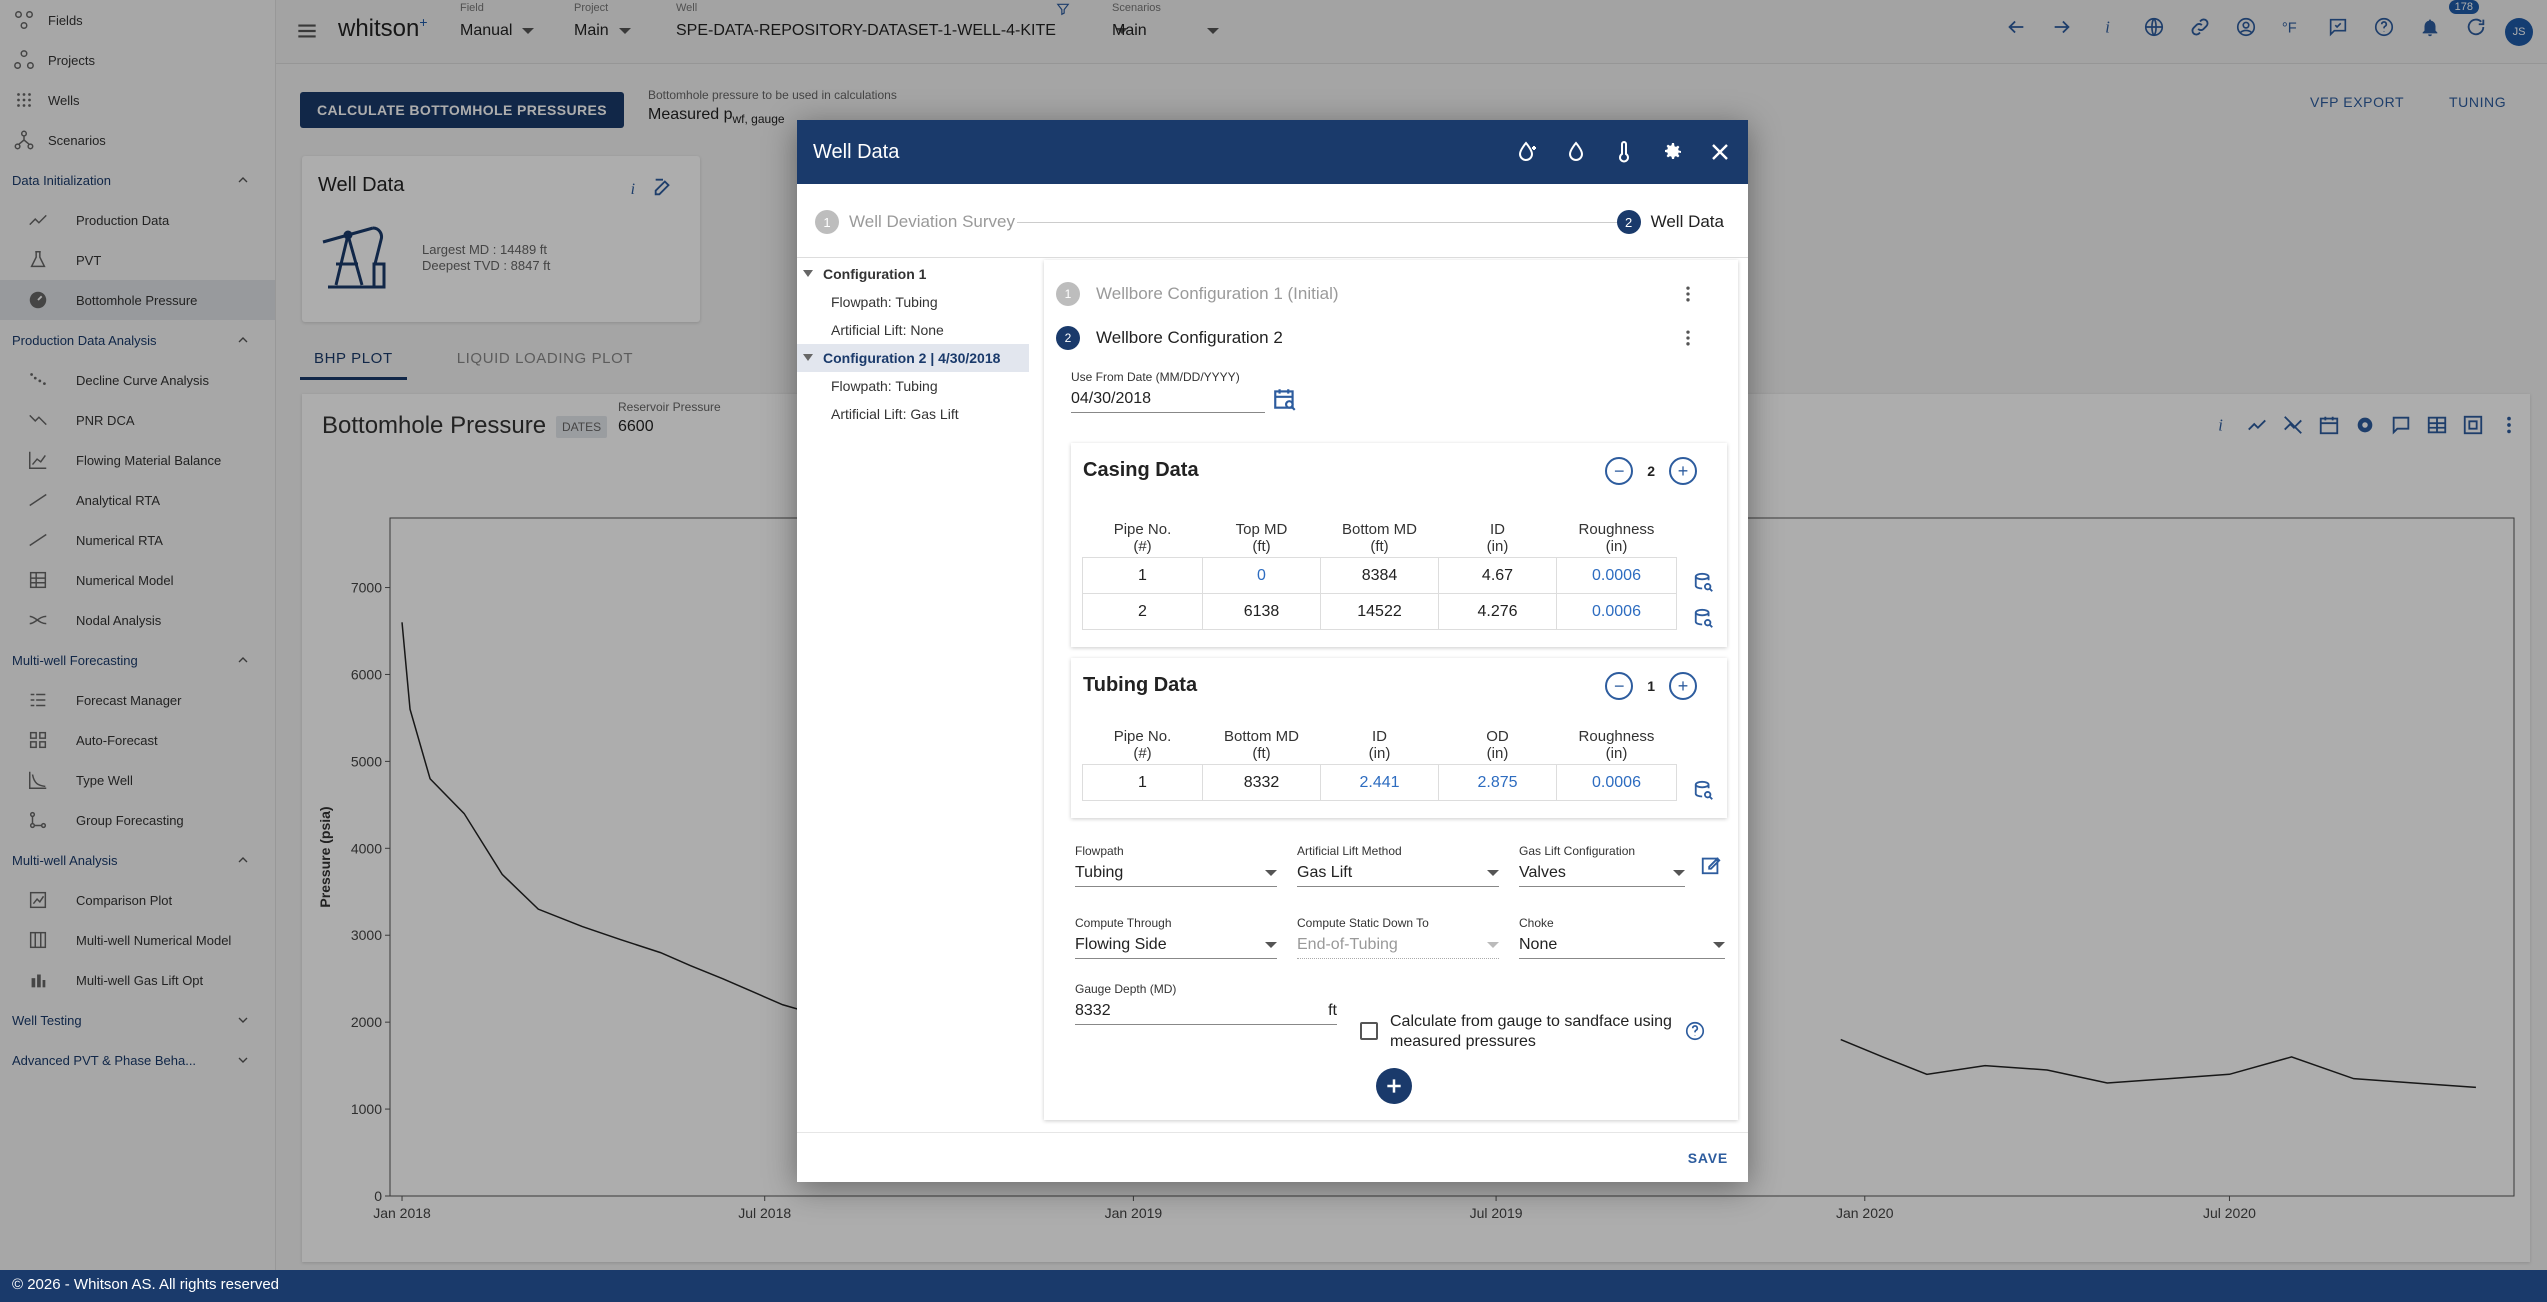 The width and height of the screenshot is (2547, 1302). I want to click on table-cell: 2.875, so click(1497, 782).